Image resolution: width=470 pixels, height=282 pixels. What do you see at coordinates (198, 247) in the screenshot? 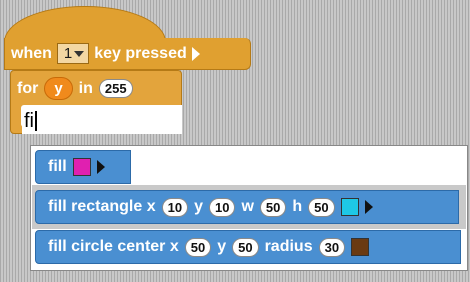
I see `x-input: 50` at bounding box center [198, 247].